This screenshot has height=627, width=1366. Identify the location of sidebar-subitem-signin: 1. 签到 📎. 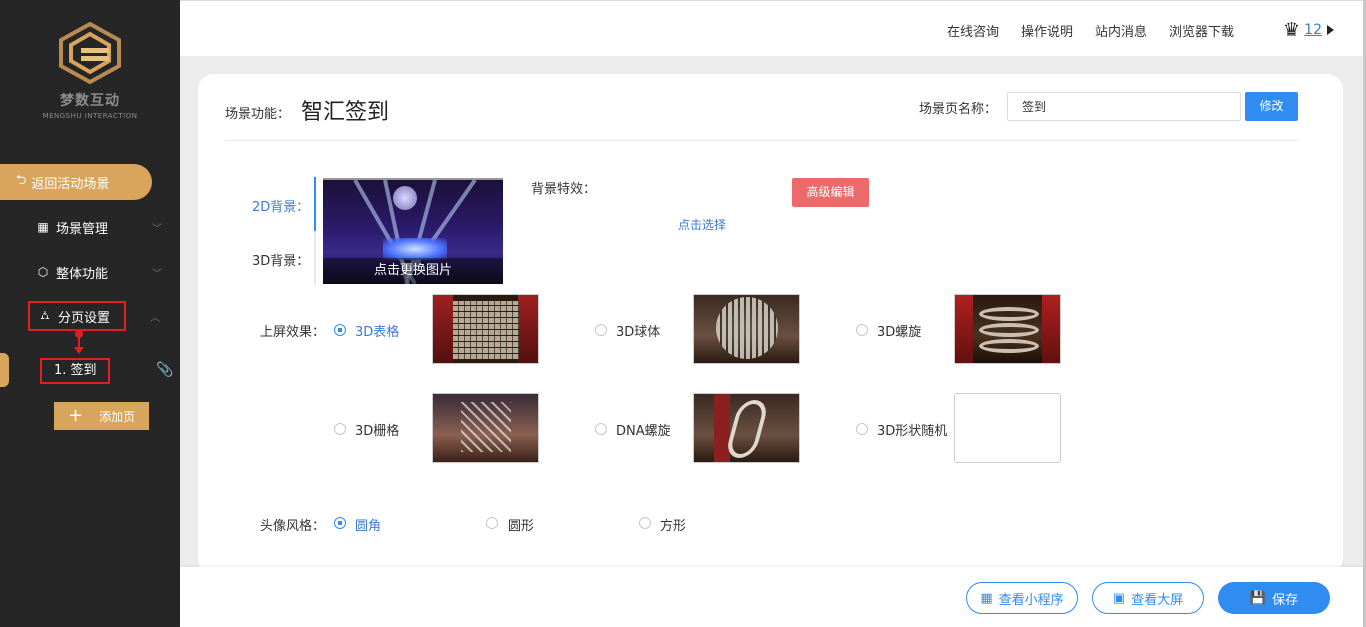
(90, 370).